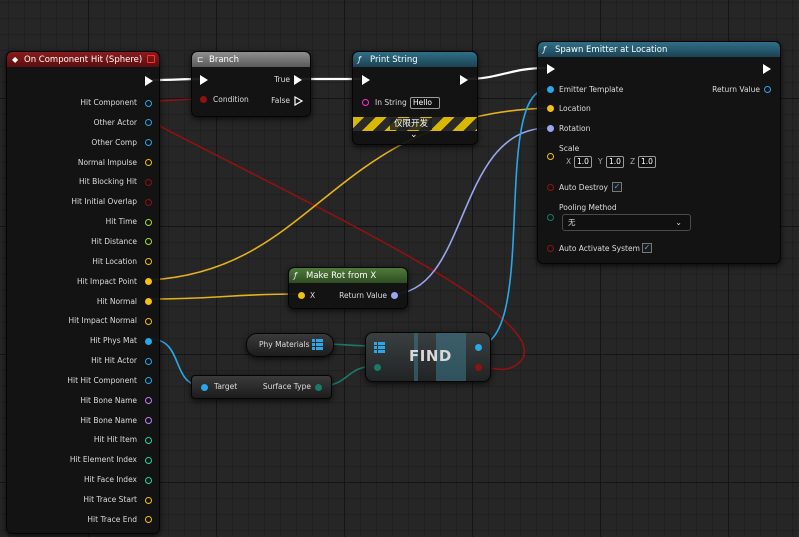 Image resolution: width=799 pixels, height=537 pixels. Describe the element at coordinates (313, 295) in the screenshot. I see `make-rot-x-label: X` at that location.